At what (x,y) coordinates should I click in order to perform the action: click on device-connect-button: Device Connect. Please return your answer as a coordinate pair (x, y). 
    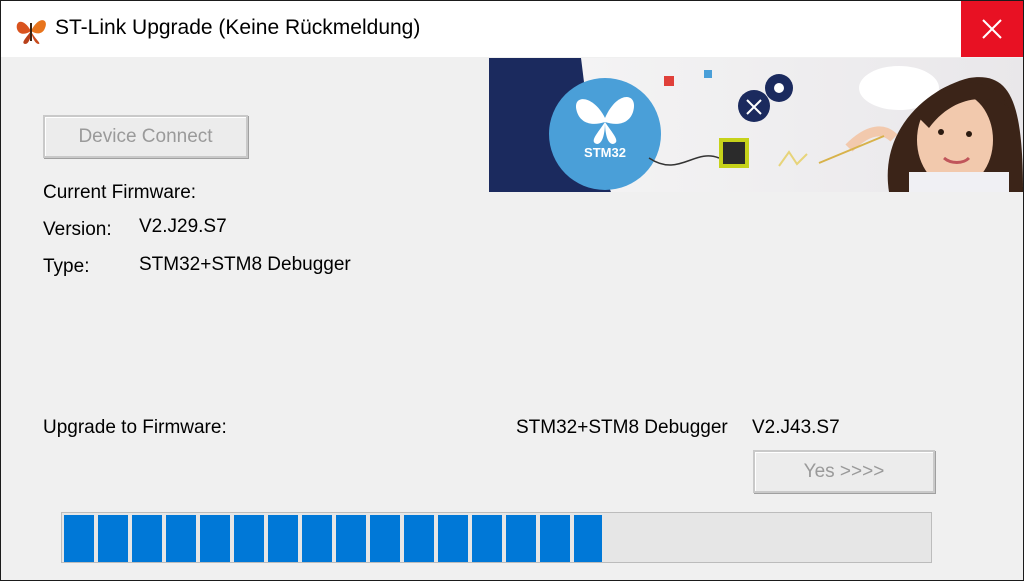
    Looking at the image, I should click on (145, 136).